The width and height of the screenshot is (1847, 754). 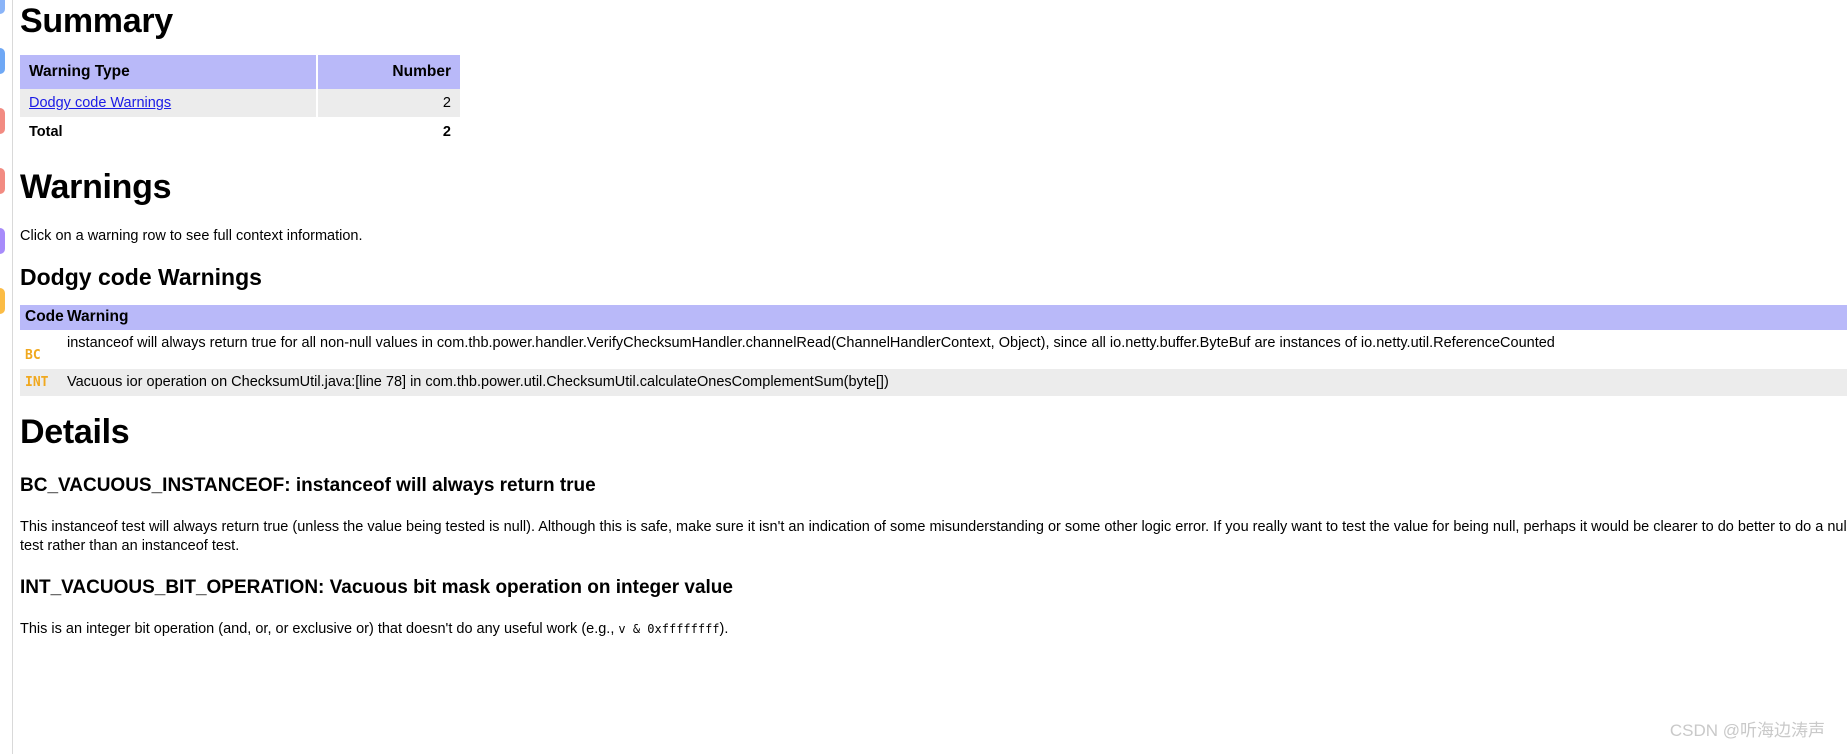 I want to click on bookmark-pill-purple, so click(x=2, y=241).